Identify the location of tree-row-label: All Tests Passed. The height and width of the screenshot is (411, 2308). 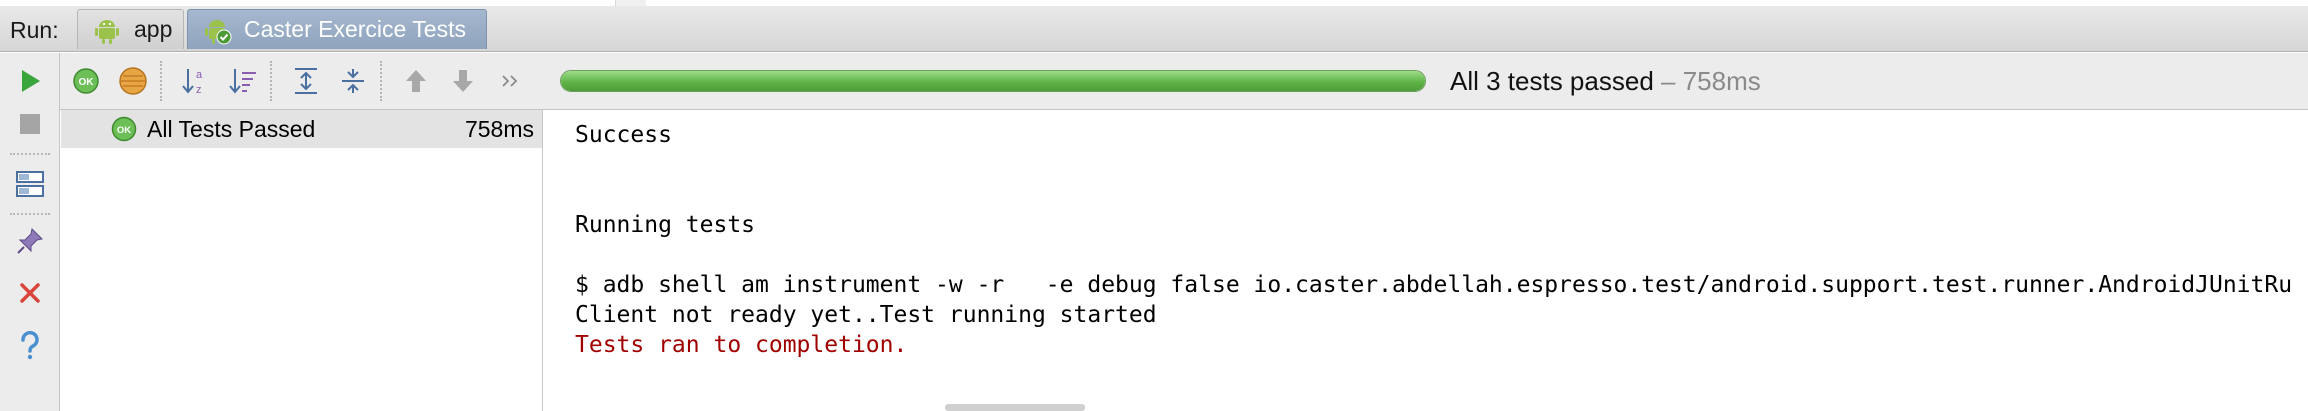
(231, 128).